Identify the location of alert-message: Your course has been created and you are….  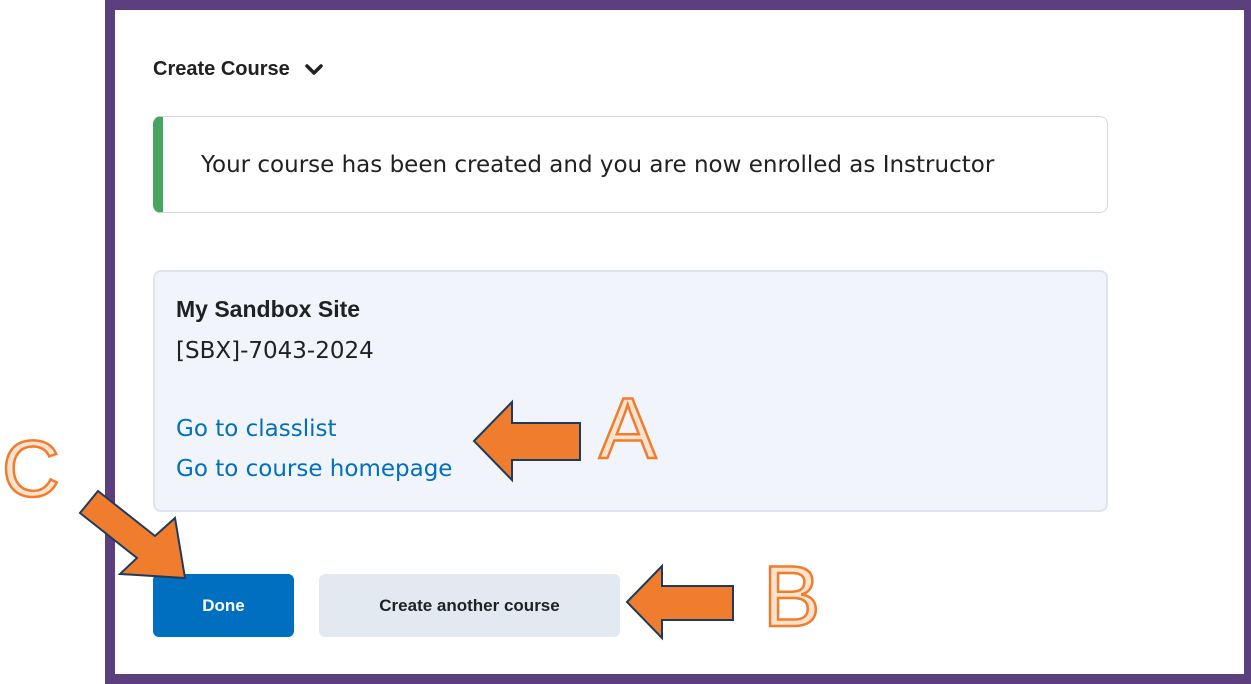
(598, 164).